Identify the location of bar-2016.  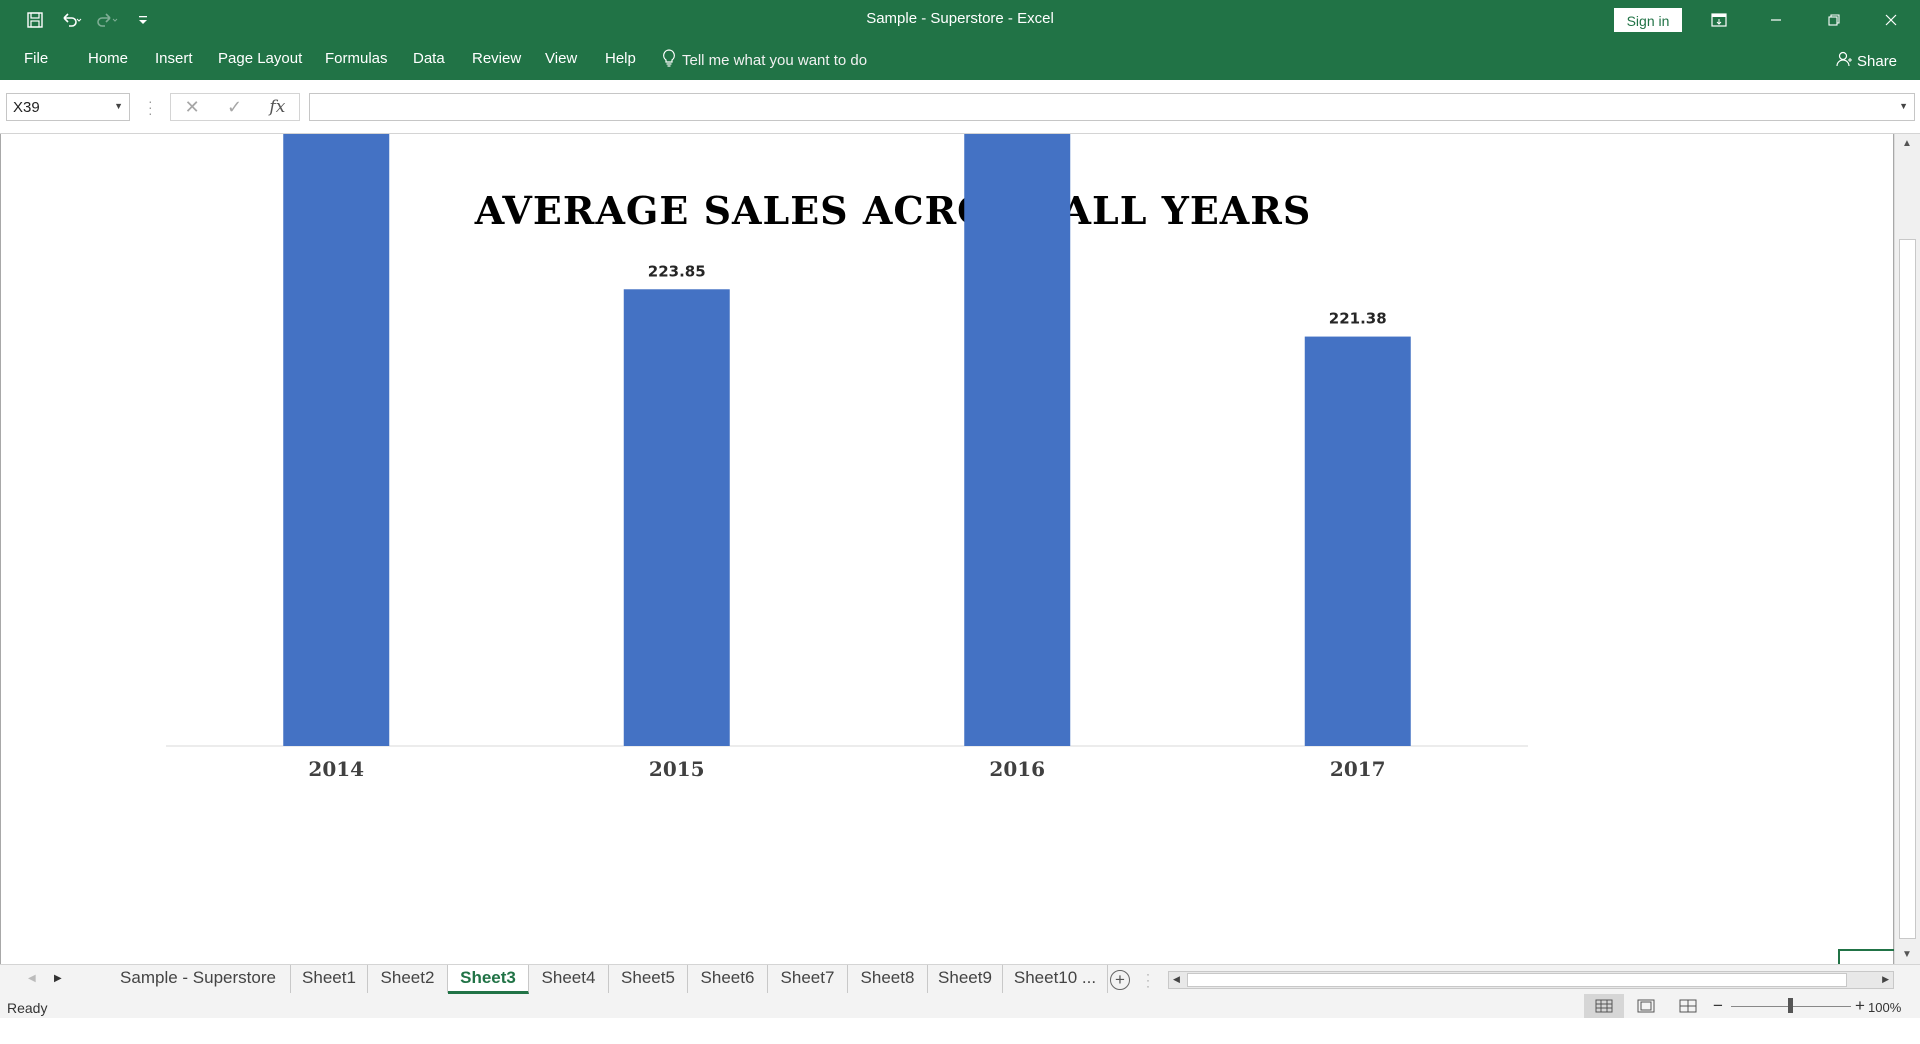
(1017, 440).